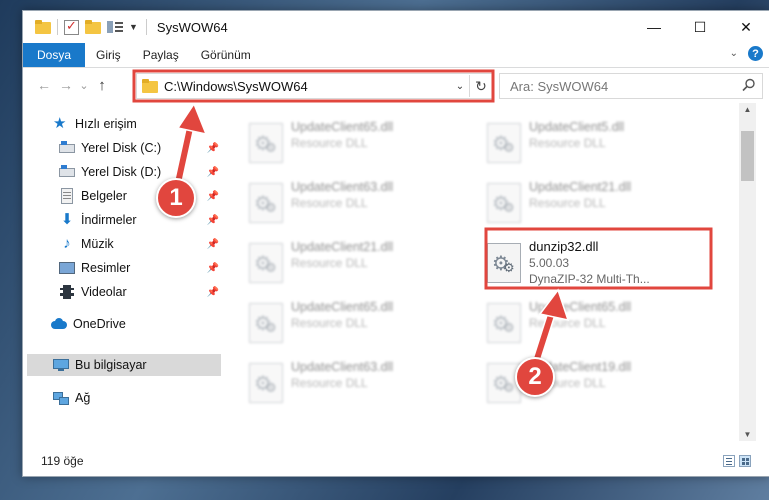  Describe the element at coordinates (61, 398) in the screenshot. I see `network-icon` at that location.